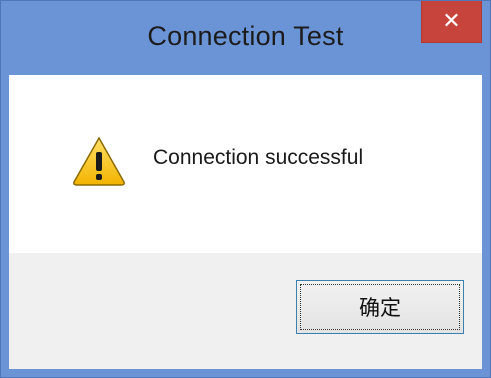  I want to click on close-button: ✕, so click(451, 22).